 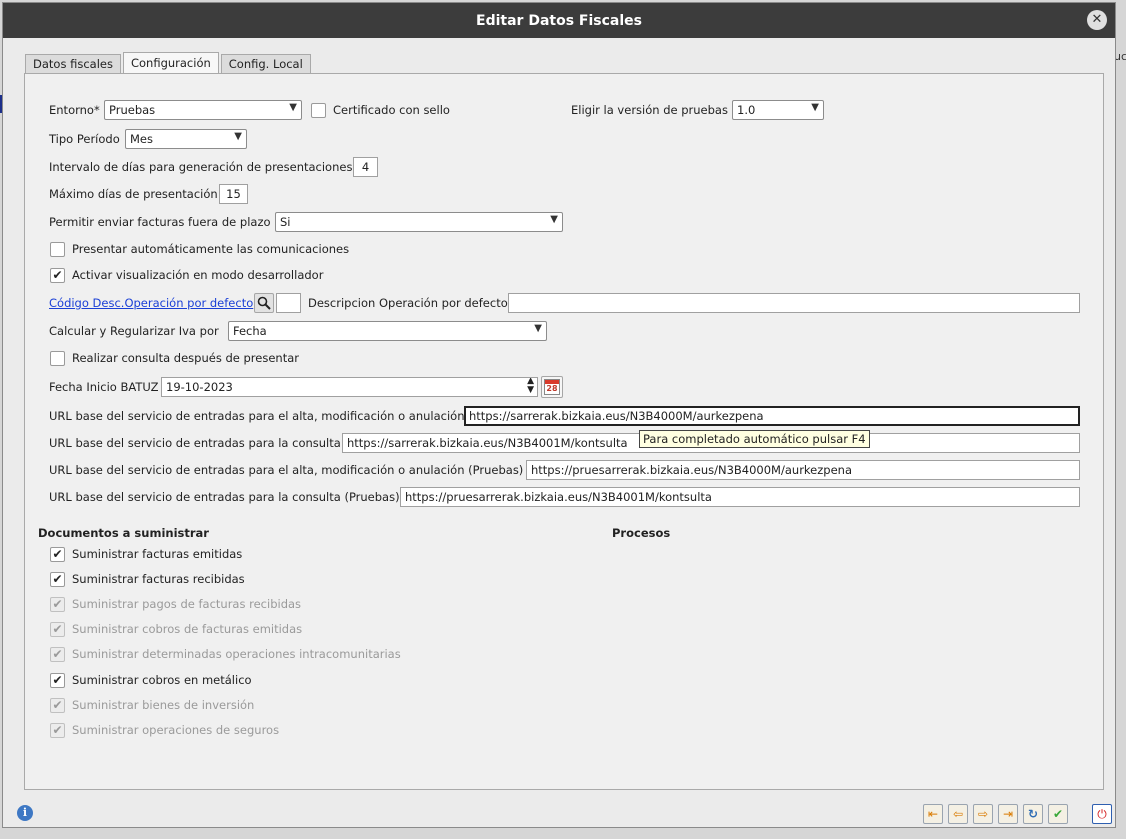 I want to click on refresh-button: ↻, so click(x=1033, y=814).